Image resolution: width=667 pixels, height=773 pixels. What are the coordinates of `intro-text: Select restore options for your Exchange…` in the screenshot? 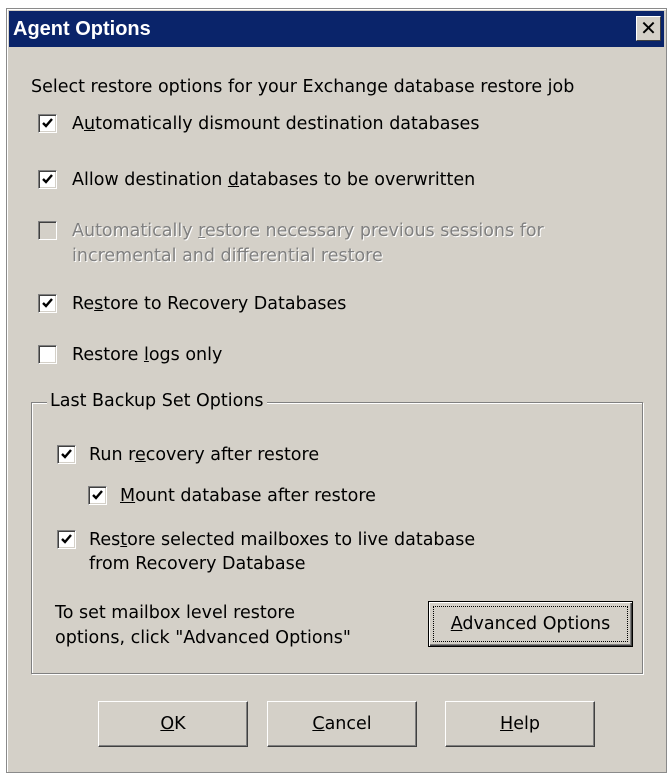 It's located at (303, 87).